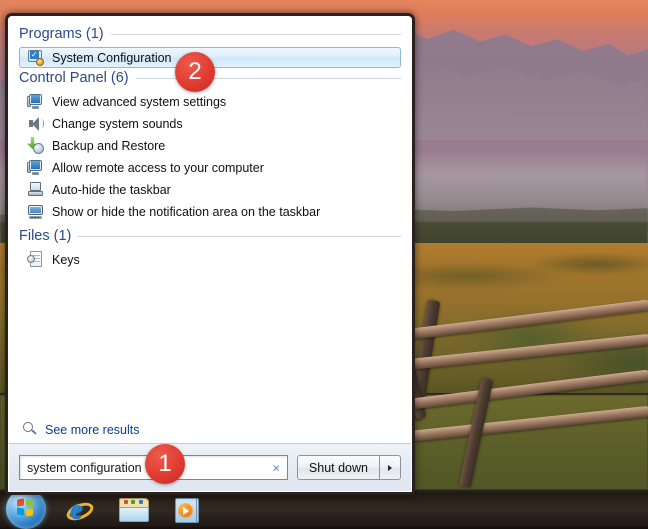 This screenshot has width=648, height=529. I want to click on result-label: Backup and Restore, so click(109, 145).